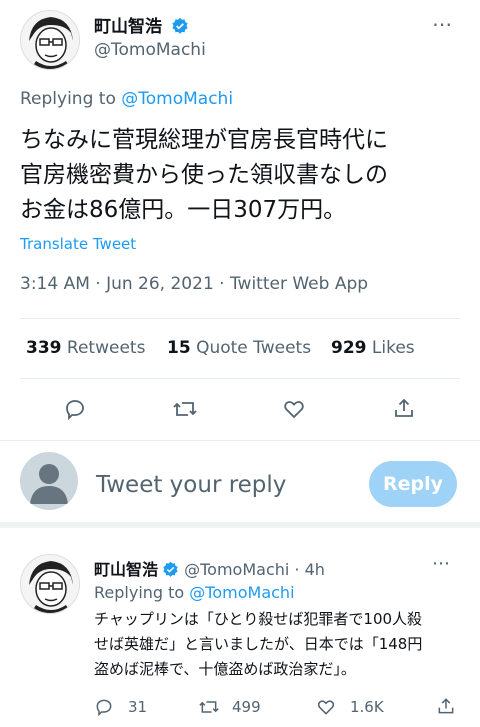  I want to click on reply-count: 31, so click(138, 707).